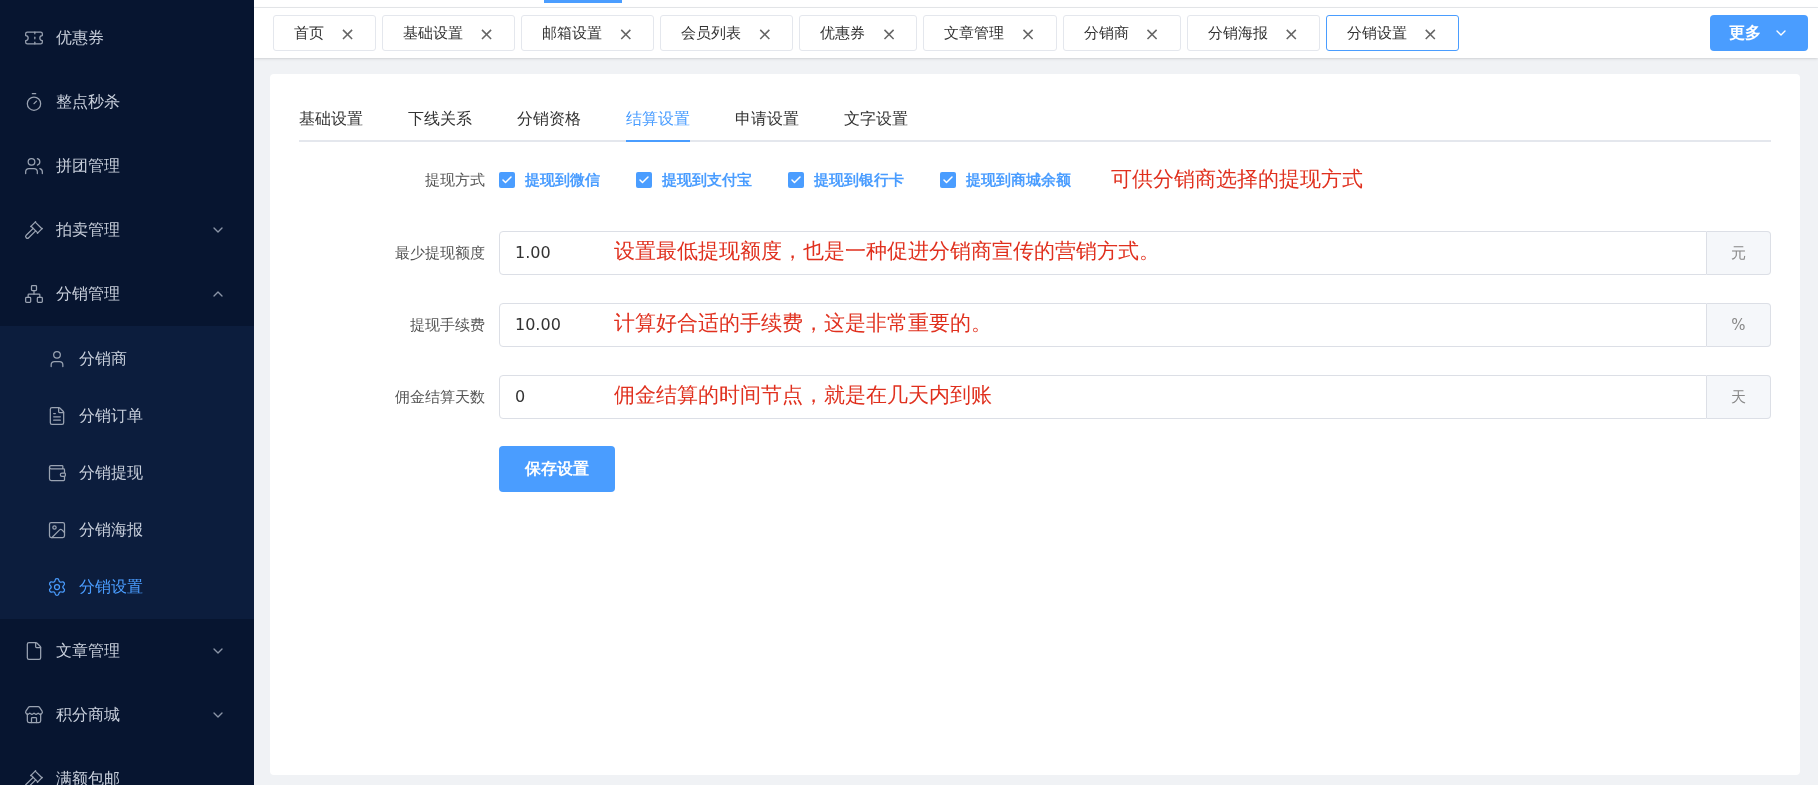 The height and width of the screenshot is (785, 1818). Describe the element at coordinates (127, 472) in the screenshot. I see `submenu-item: 分销提现` at that location.